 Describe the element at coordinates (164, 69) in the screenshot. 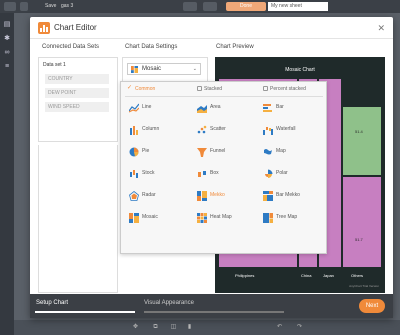

I see `chart-type-select: Mosaic ⌄` at that location.